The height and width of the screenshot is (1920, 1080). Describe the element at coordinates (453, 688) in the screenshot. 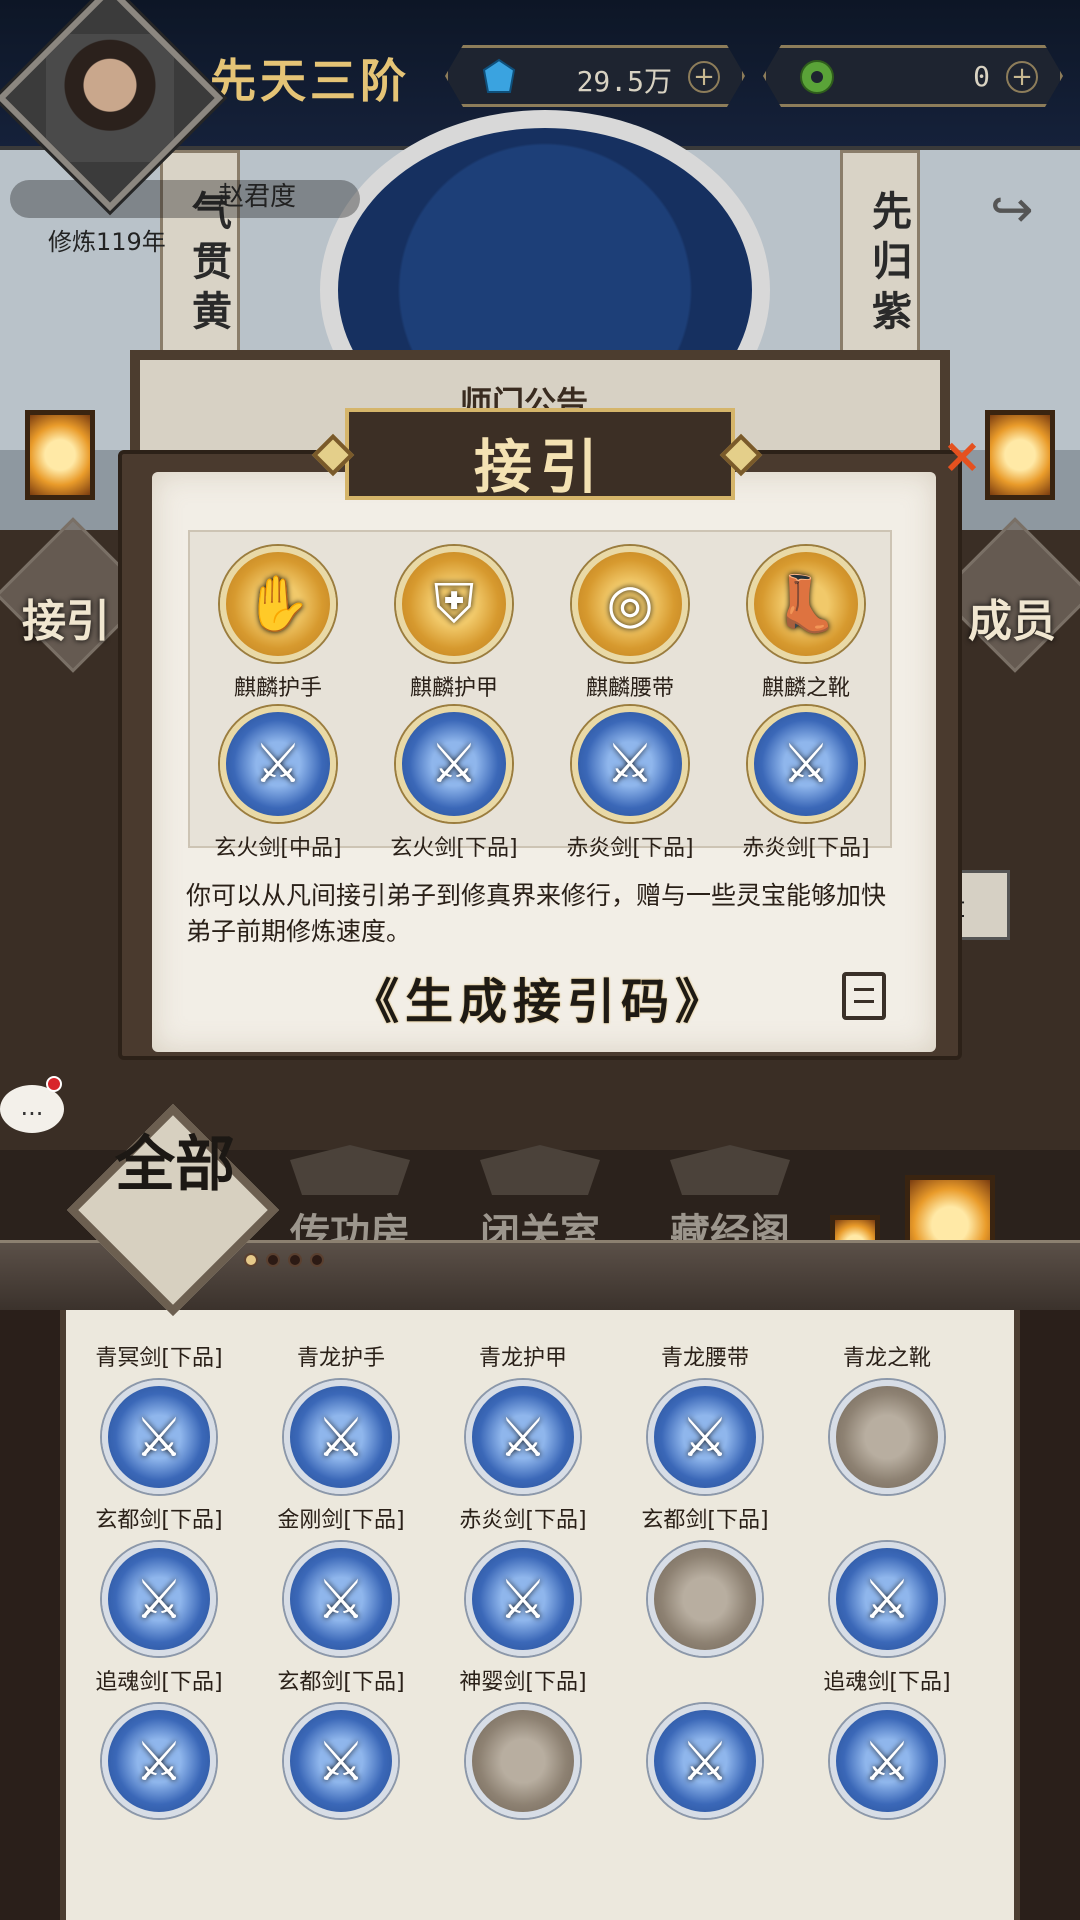

I see `reward-label: 麒麟护甲` at that location.